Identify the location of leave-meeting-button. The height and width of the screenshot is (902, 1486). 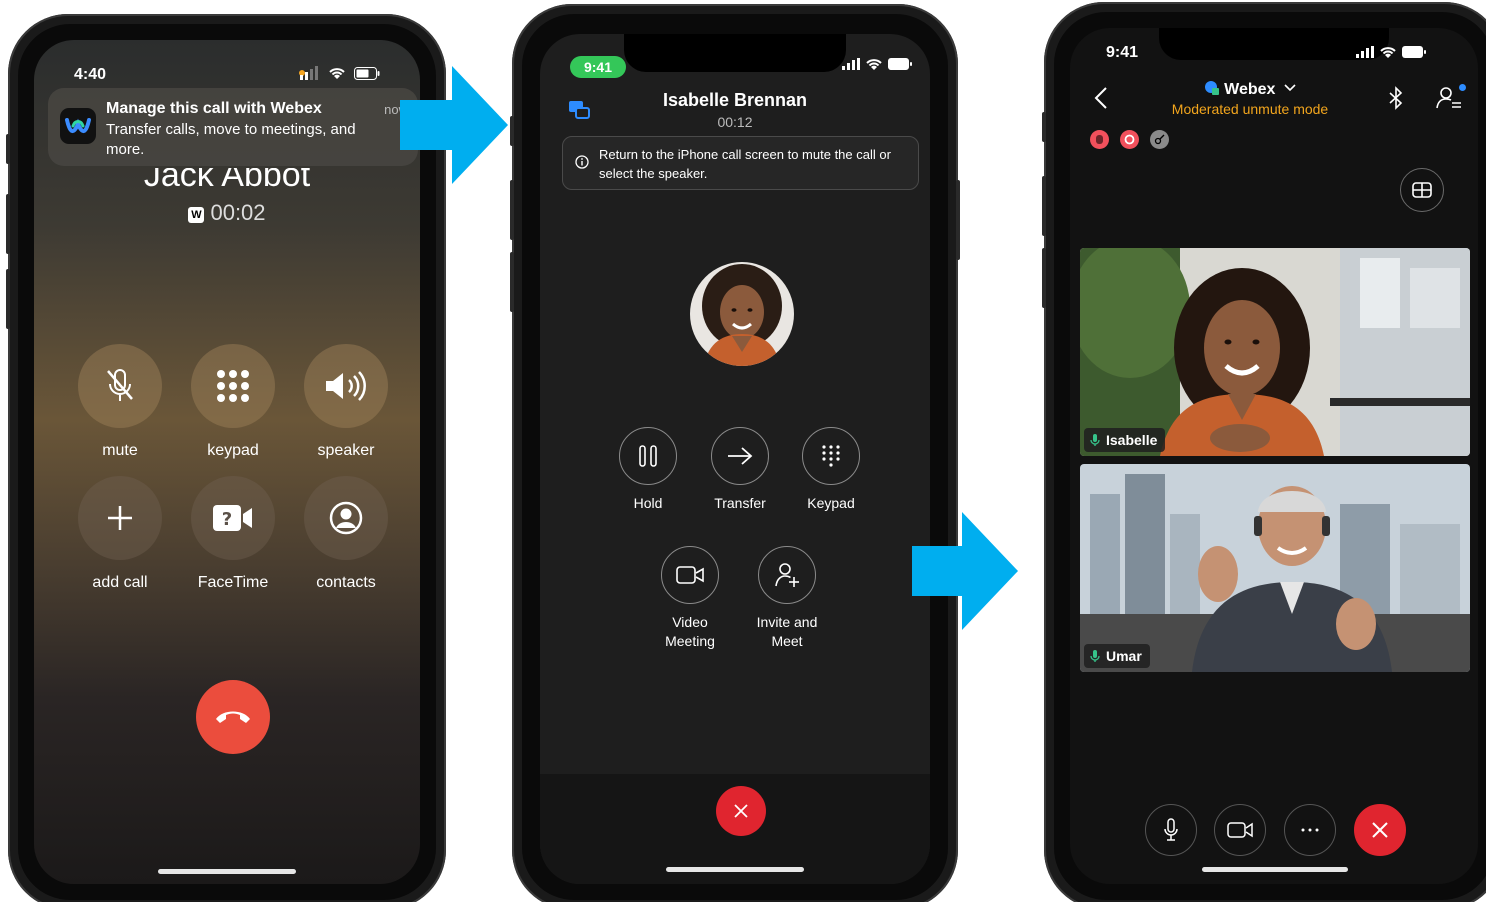
(1380, 830).